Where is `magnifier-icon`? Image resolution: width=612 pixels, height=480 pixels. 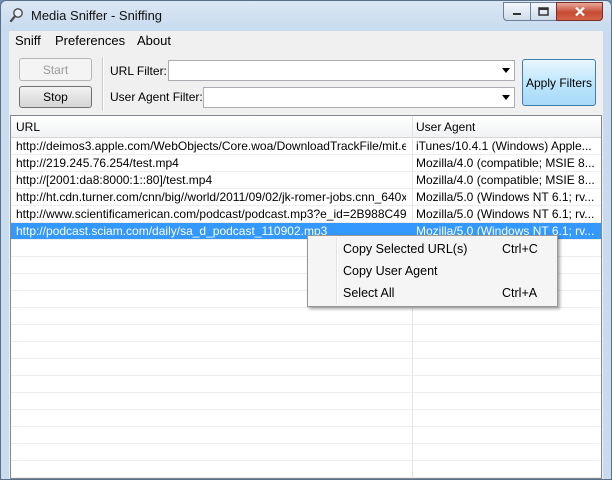 magnifier-icon is located at coordinates (16, 15).